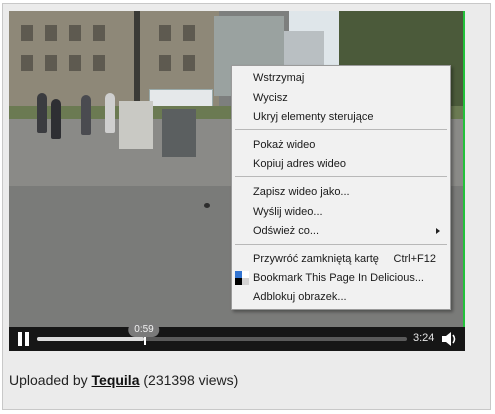  Describe the element at coordinates (347, 117) in the screenshot. I see `menu-item-hide-controls: Ukryj elementy sterujące` at that location.